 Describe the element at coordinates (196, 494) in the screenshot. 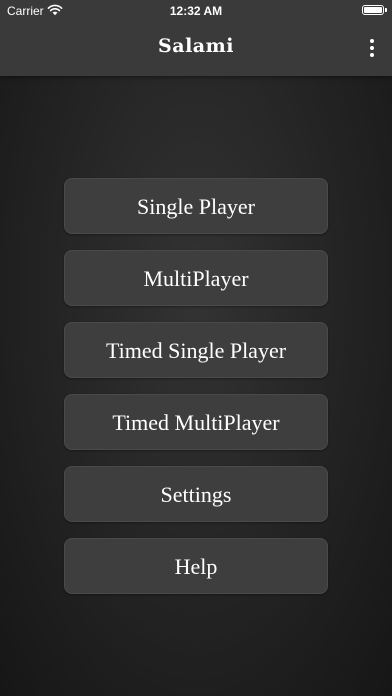

I see `settings-button: Settings` at that location.